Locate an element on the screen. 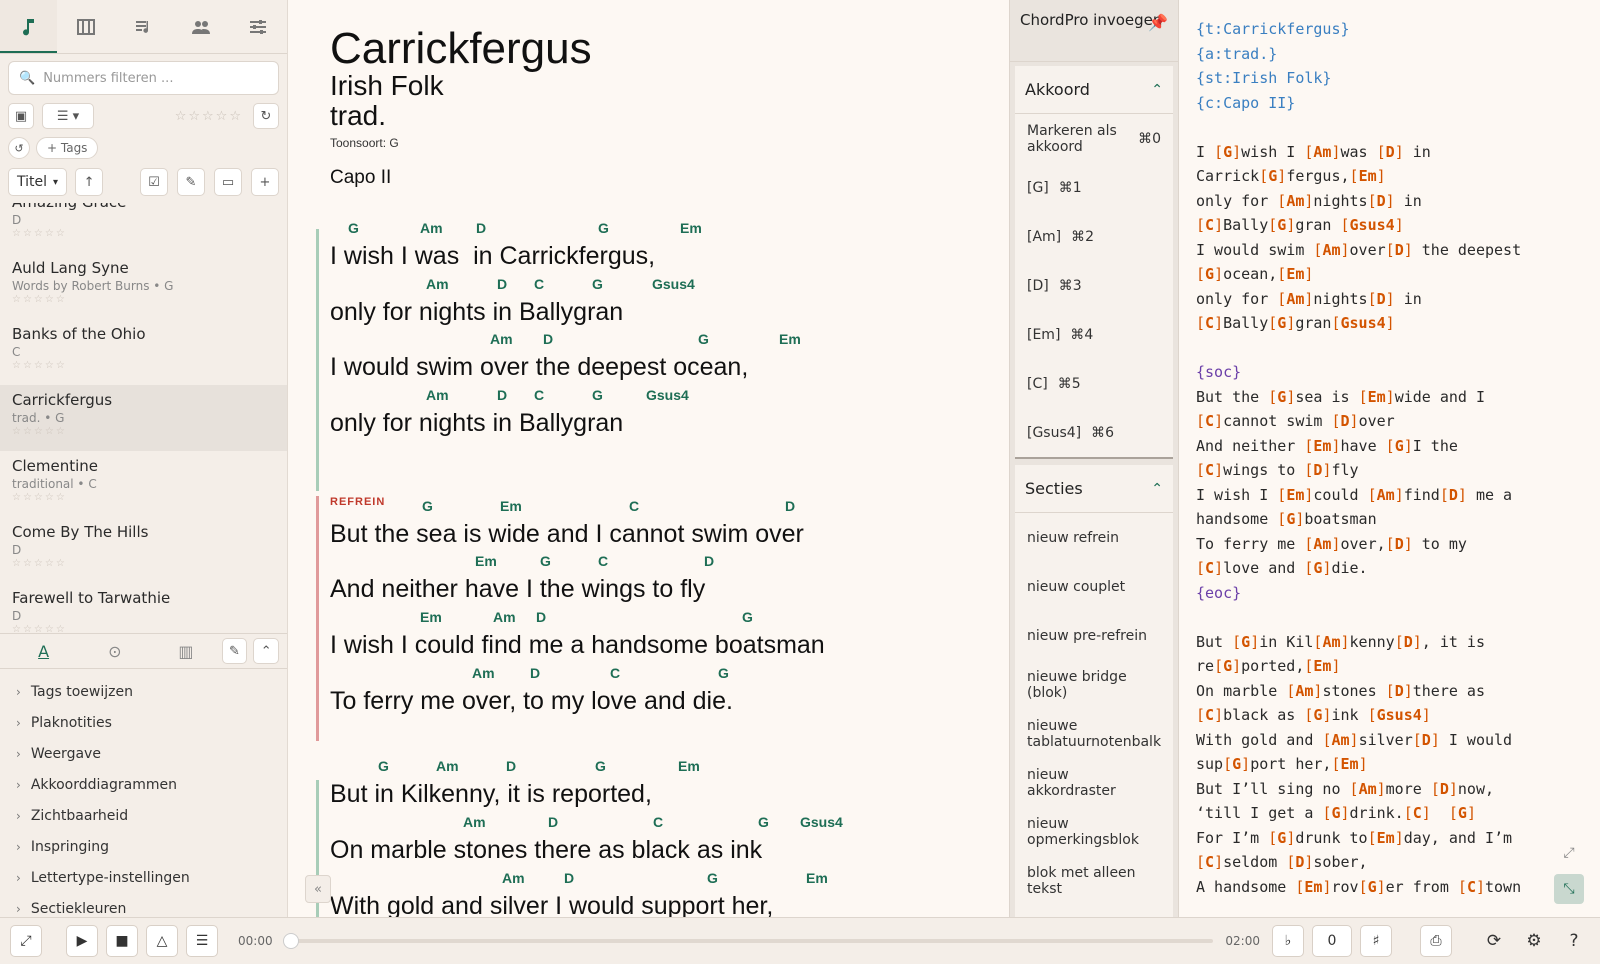  refresh-button: ↻ is located at coordinates (266, 116).